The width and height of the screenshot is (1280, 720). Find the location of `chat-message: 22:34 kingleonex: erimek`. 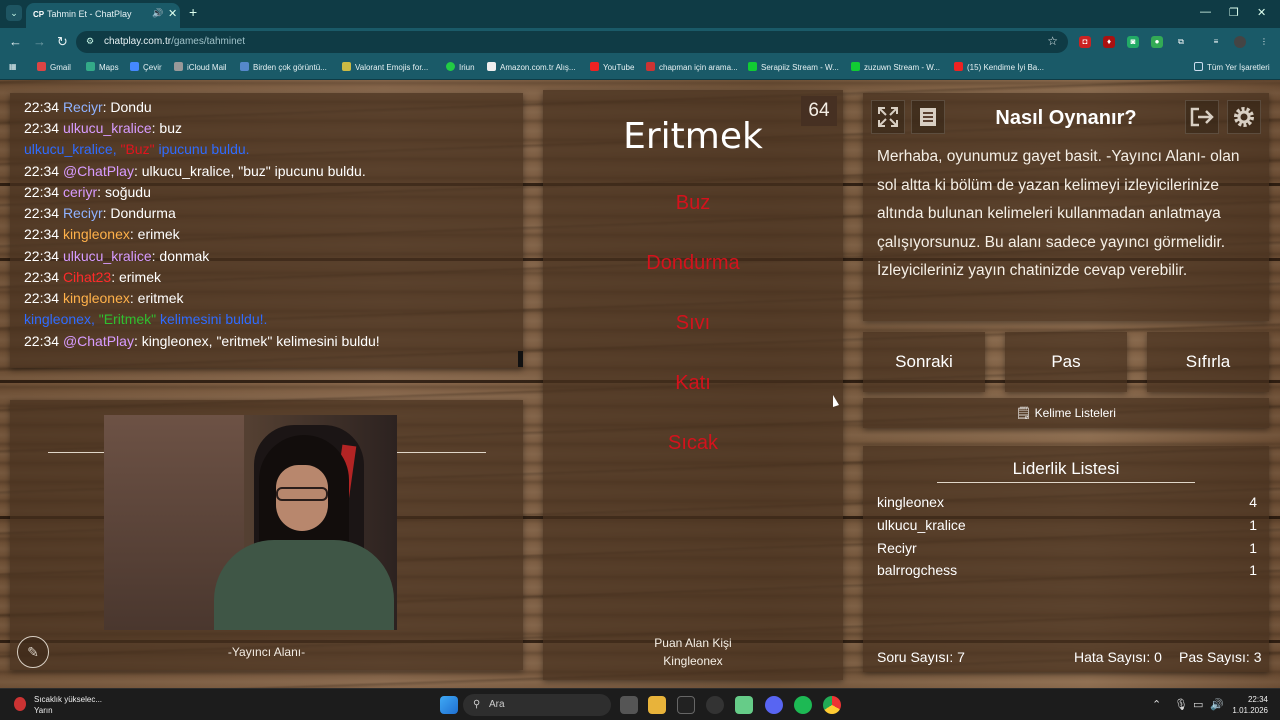

chat-message: 22:34 kingleonex: erimek is located at coordinates (102, 234).